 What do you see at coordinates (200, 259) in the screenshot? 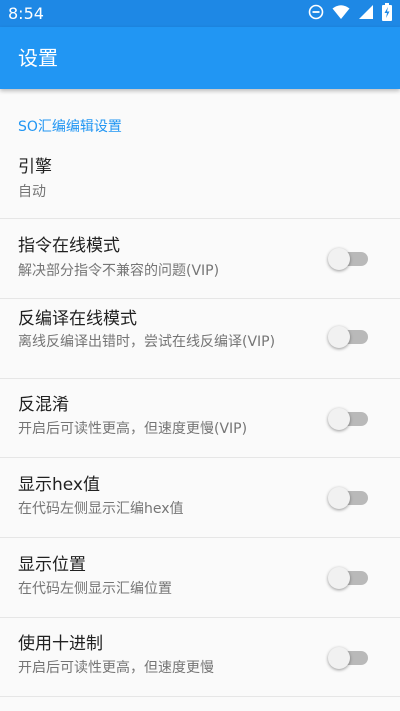
I see `pref-instruction-online-mode: 指令在线模式 解决部分指令不兼容的问题(VIP)` at bounding box center [200, 259].